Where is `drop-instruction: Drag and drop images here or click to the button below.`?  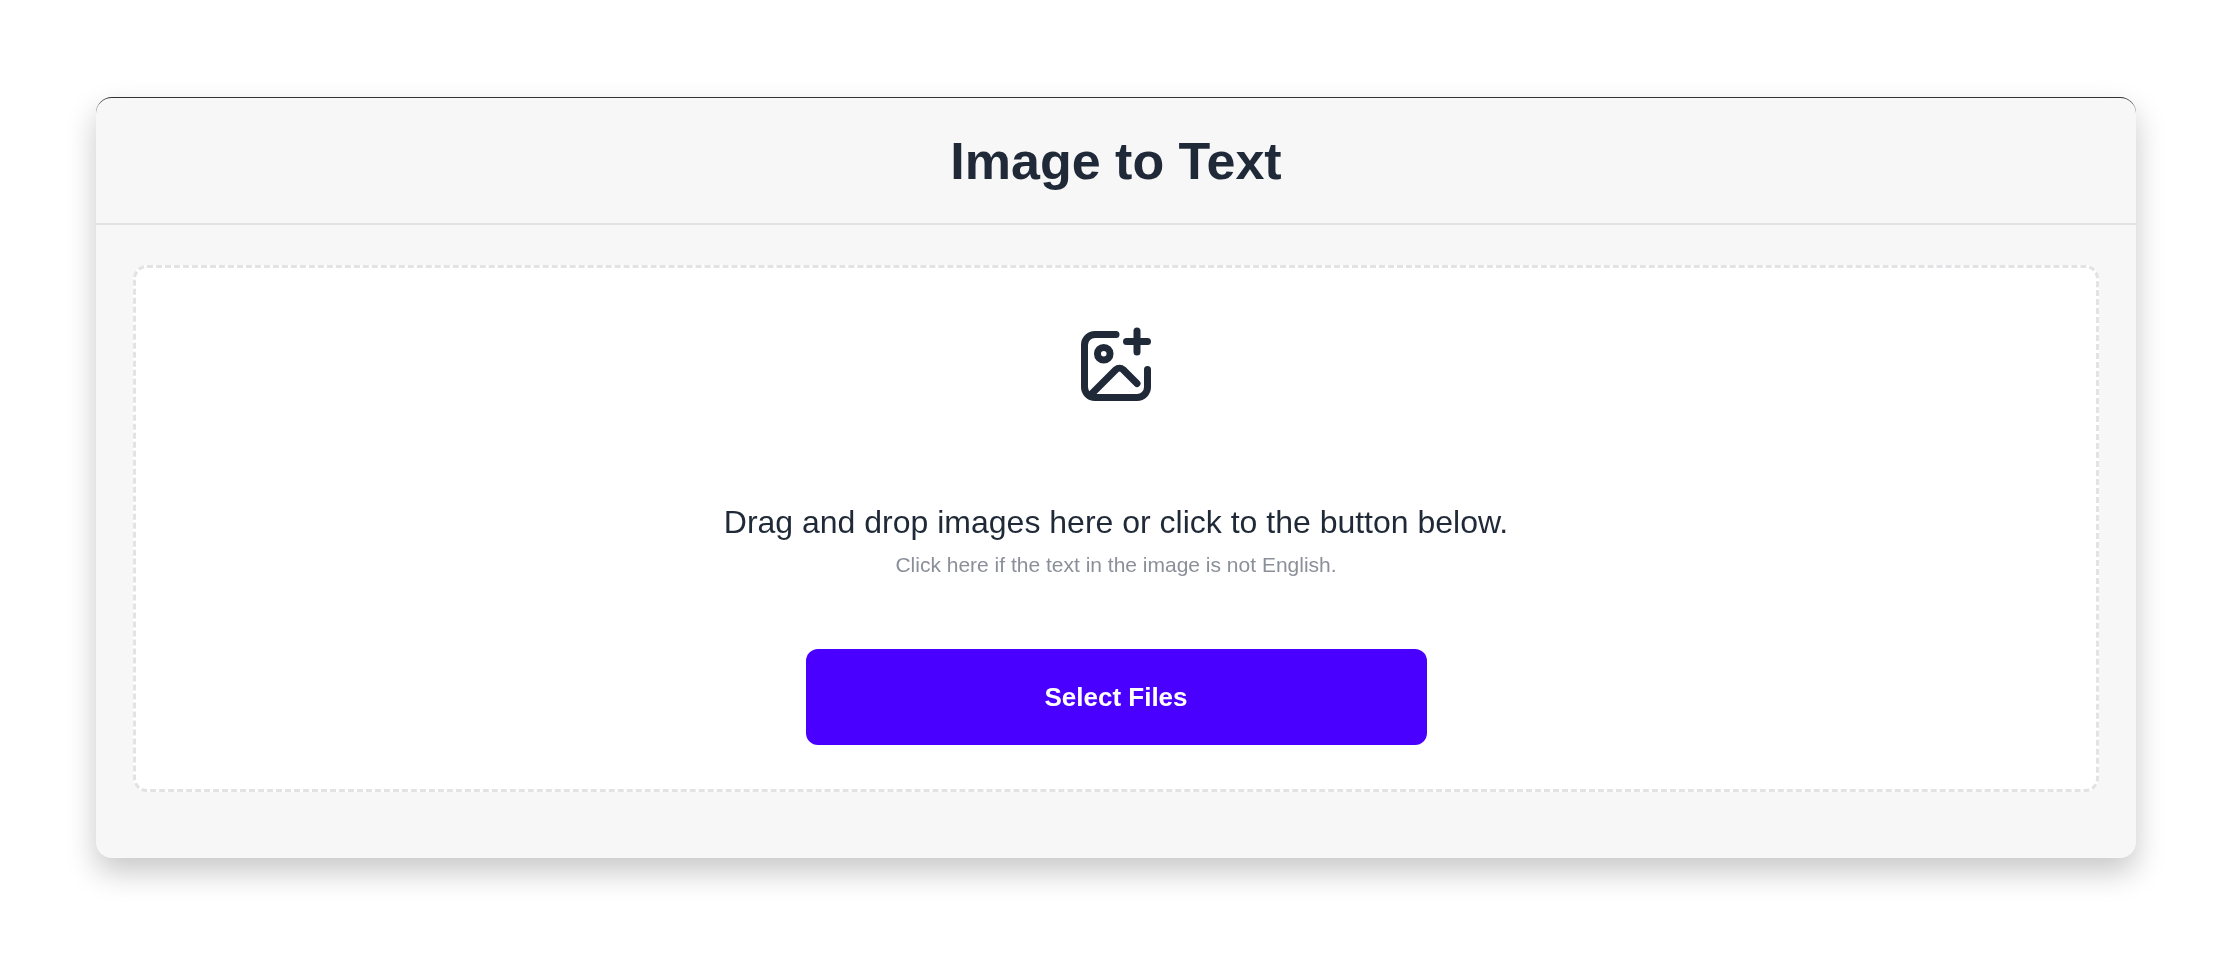 drop-instruction: Drag and drop images here or click to the button below. is located at coordinates (1116, 522).